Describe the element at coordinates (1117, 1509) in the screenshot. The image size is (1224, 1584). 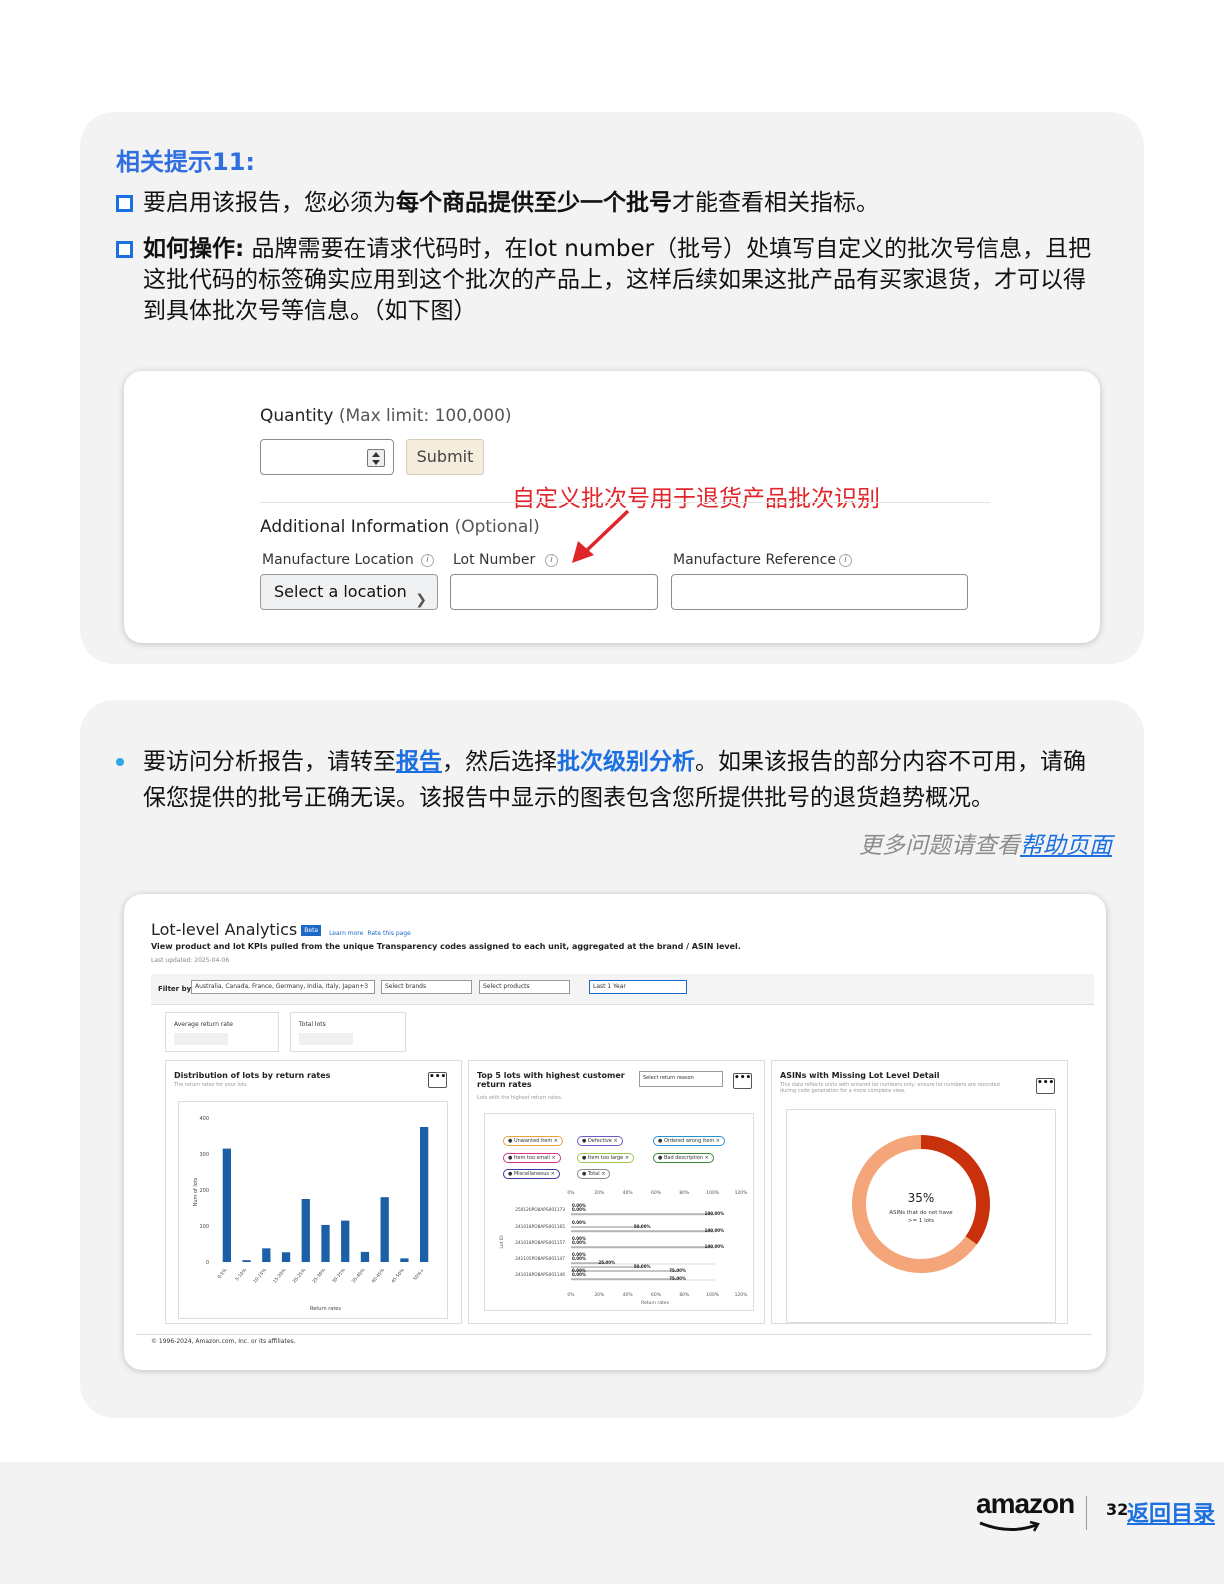
I see `page-number: 32` at that location.